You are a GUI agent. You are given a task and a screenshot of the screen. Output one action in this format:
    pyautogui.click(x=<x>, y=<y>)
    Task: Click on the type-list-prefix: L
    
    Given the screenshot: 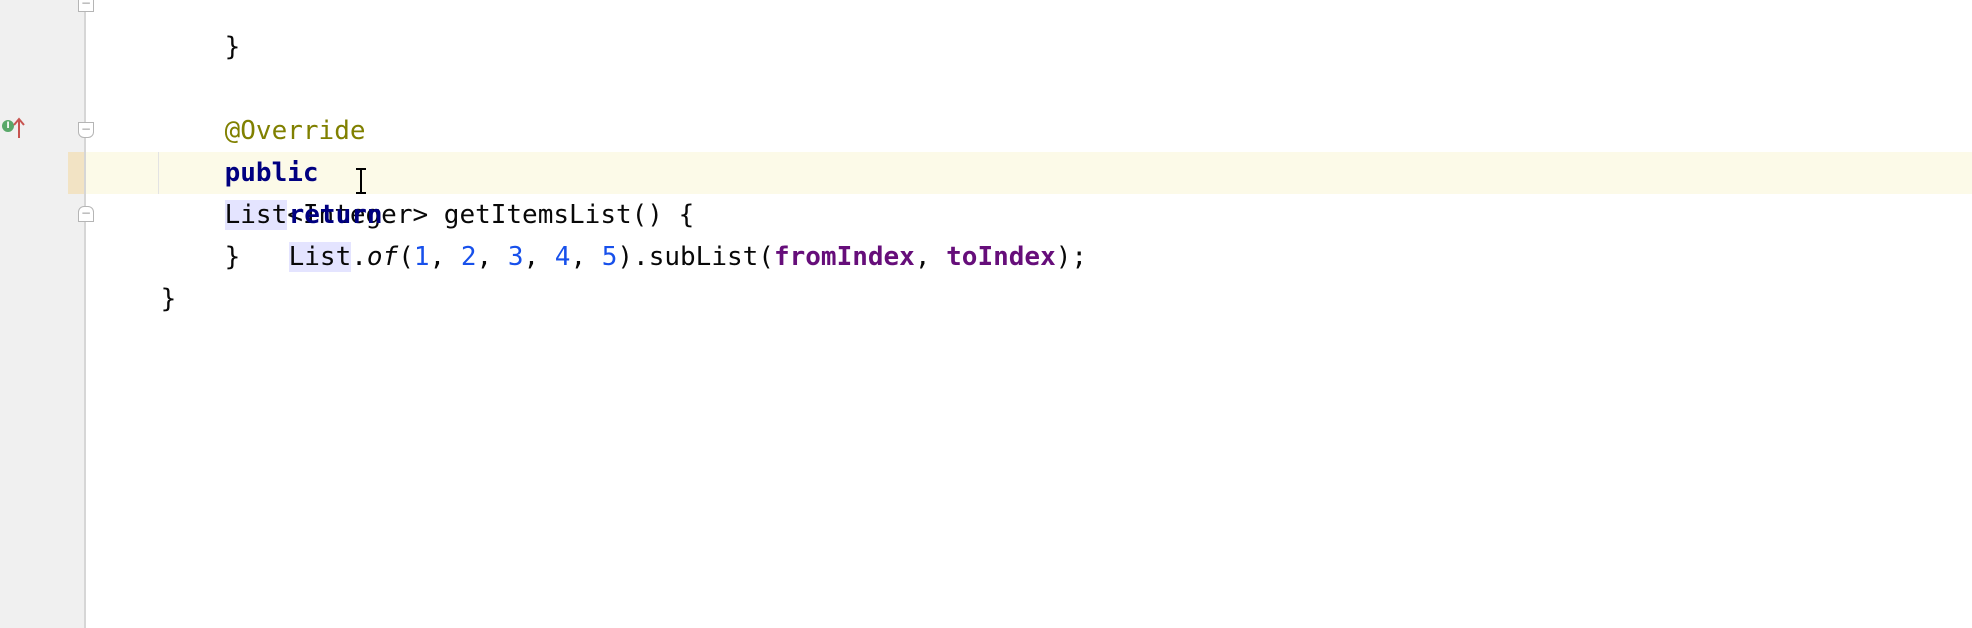 What is the action you would take?
    pyautogui.click(x=296, y=257)
    